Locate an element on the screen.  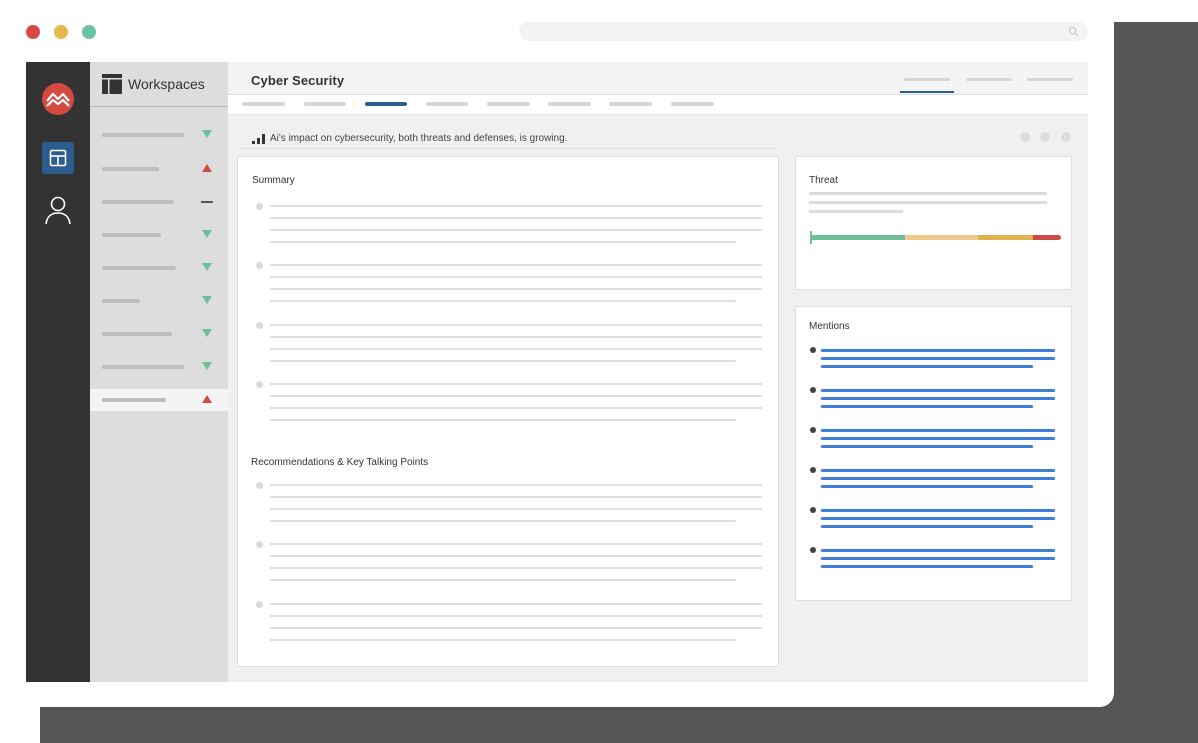
workspaces-sidebar: Workspaces is located at coordinates (159, 372).